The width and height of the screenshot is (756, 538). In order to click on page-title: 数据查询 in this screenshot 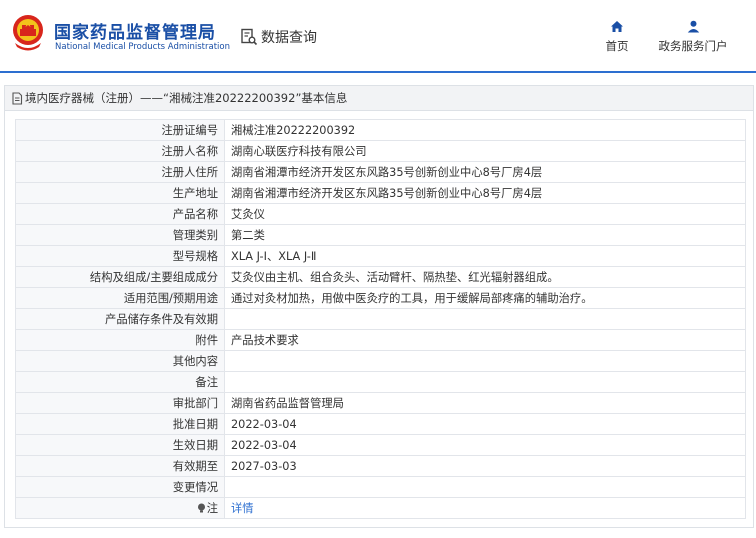, I will do `click(278, 37)`.